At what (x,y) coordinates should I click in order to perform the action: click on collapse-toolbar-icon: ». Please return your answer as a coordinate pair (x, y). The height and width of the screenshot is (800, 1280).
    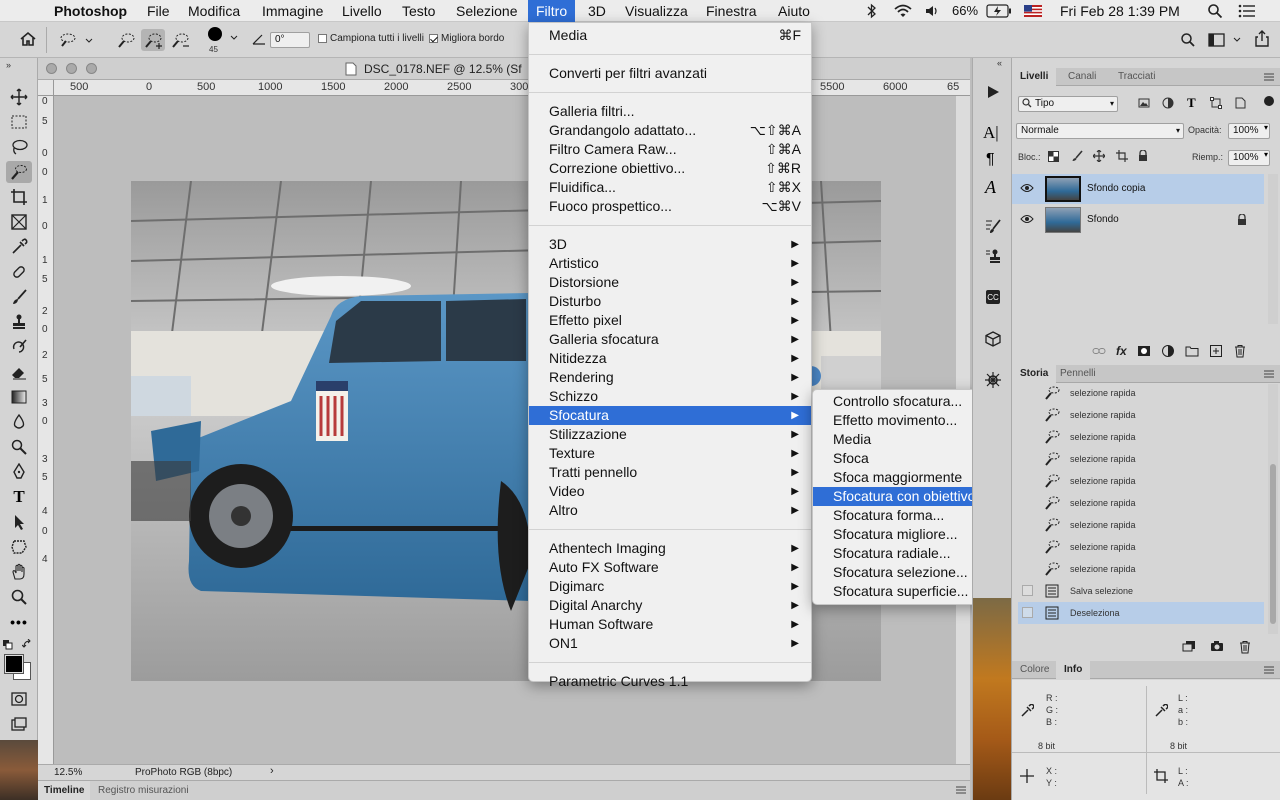
    Looking at the image, I should click on (8, 65).